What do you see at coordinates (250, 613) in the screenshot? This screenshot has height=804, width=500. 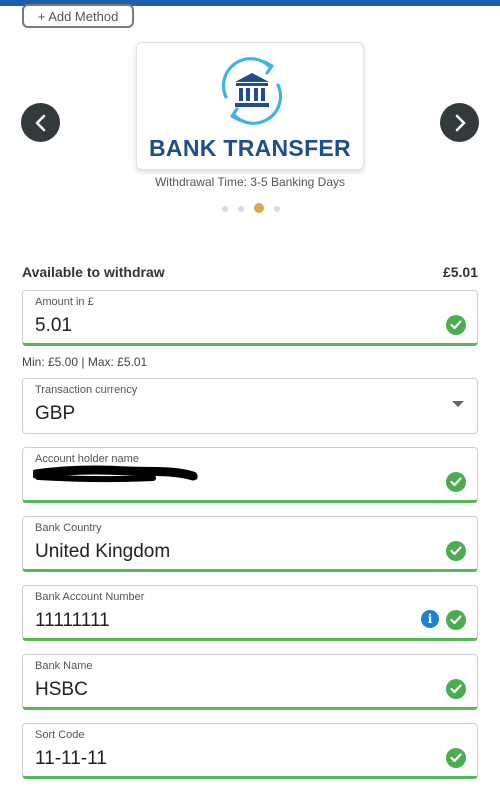 I see `account-number-field: Bank Account Number 11111111 i` at bounding box center [250, 613].